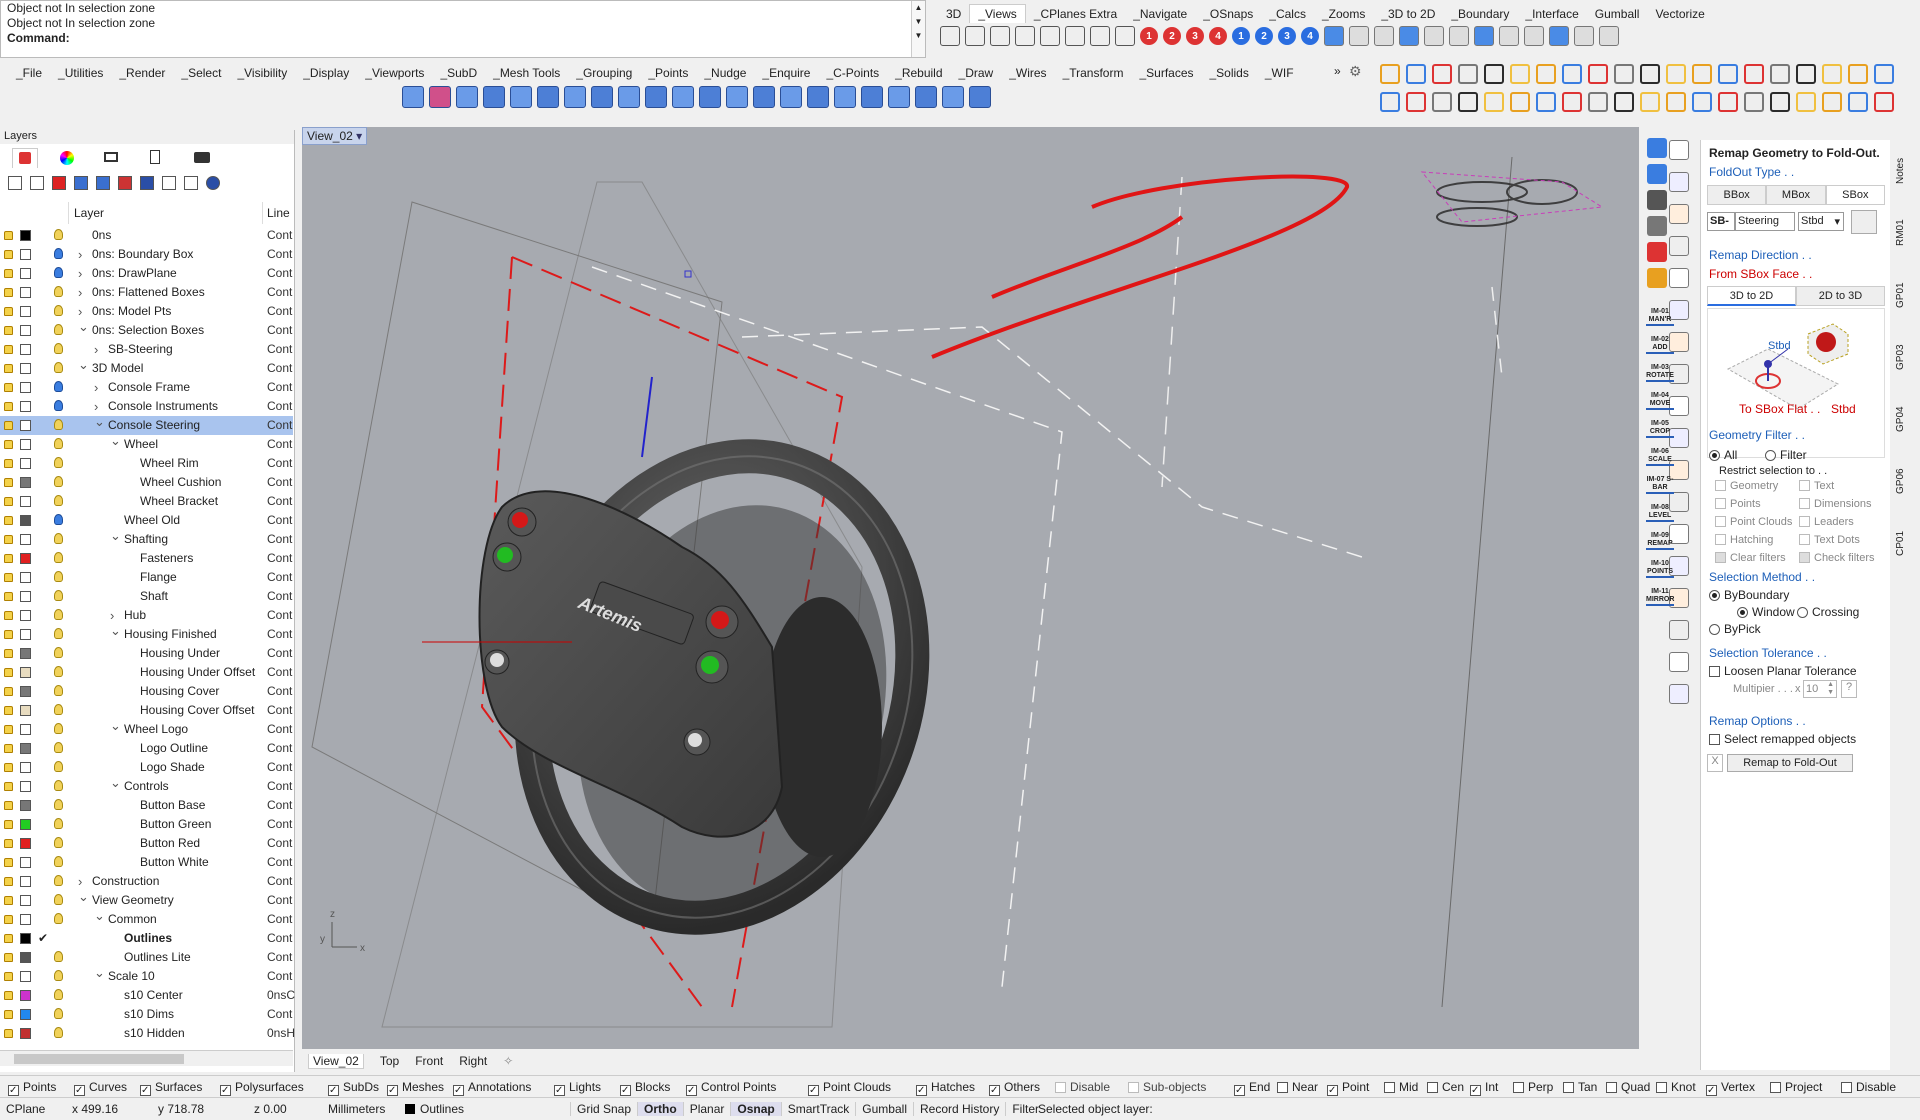 This screenshot has width=1920, height=1120. I want to click on osnap-10: ✓ Vertex, so click(1730, 1088).